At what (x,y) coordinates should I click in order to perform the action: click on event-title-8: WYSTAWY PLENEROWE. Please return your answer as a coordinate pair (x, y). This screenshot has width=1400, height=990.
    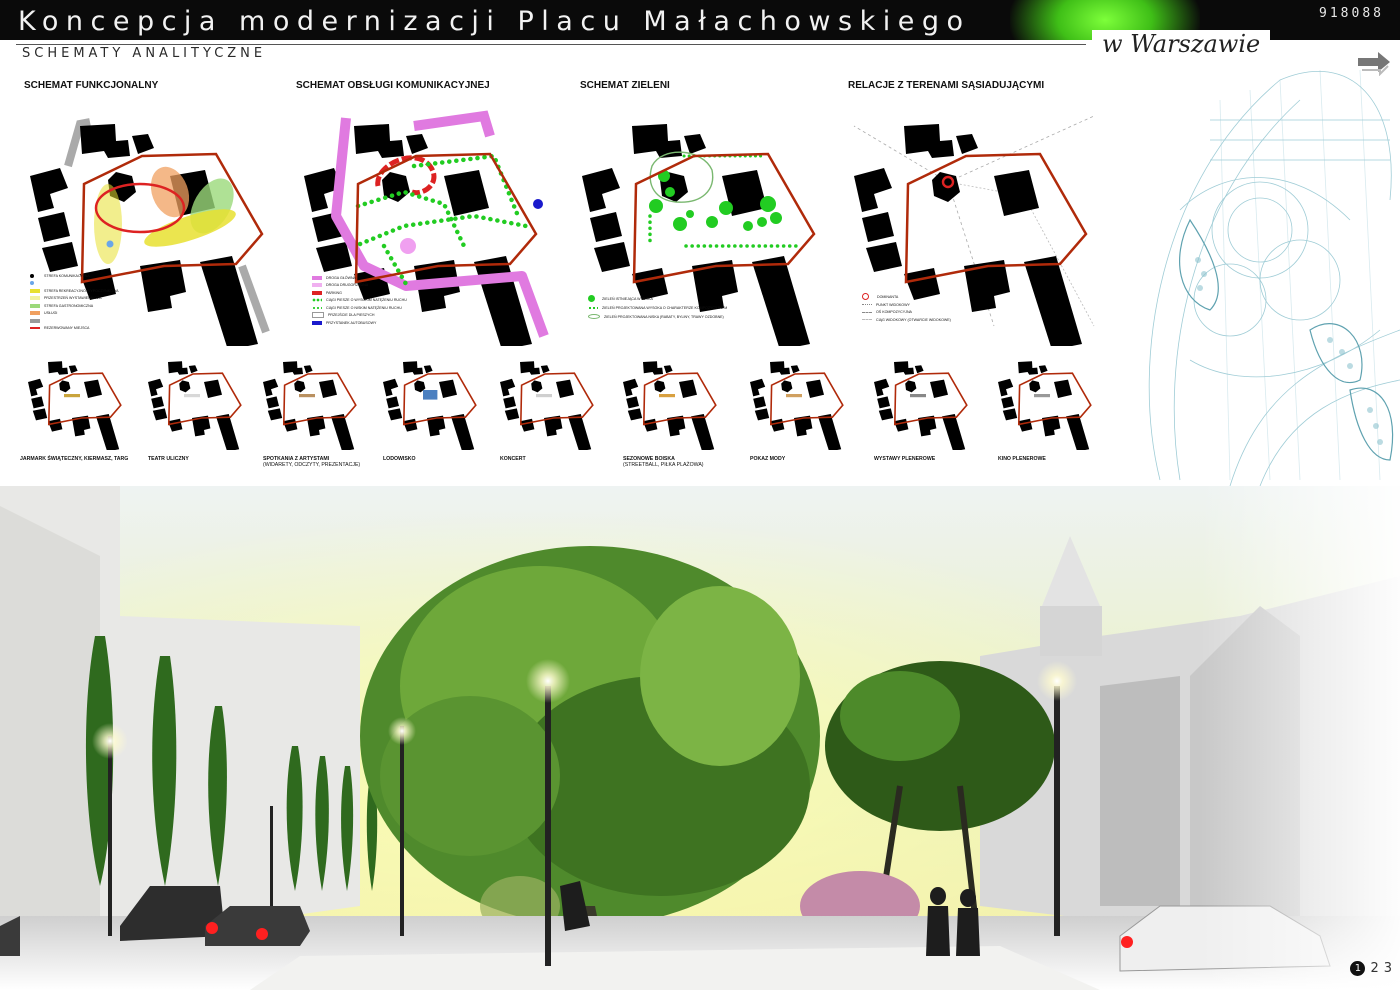
    Looking at the image, I should click on (905, 459).